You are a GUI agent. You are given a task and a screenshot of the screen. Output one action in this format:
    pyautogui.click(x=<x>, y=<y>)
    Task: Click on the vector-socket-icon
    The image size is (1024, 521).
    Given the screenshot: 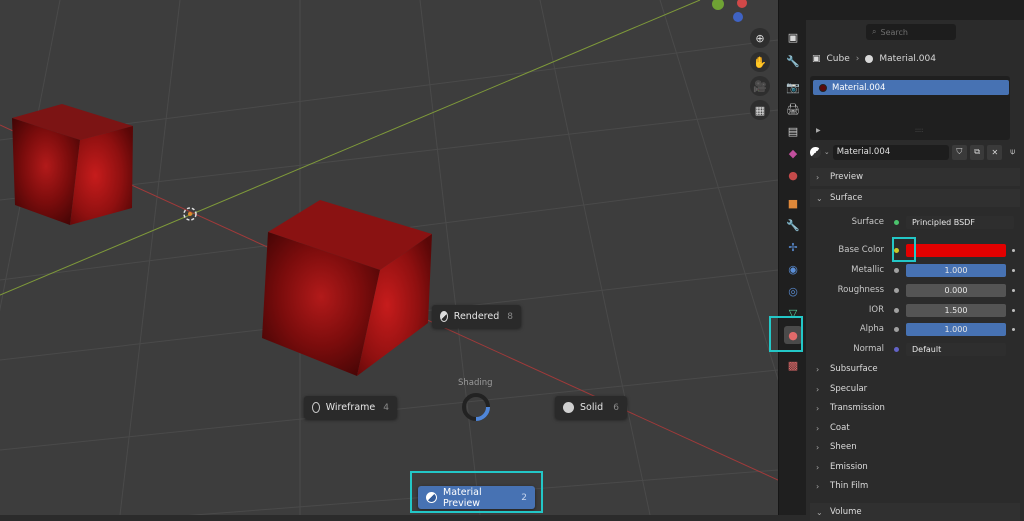 What is the action you would take?
    pyautogui.click(x=896, y=349)
    